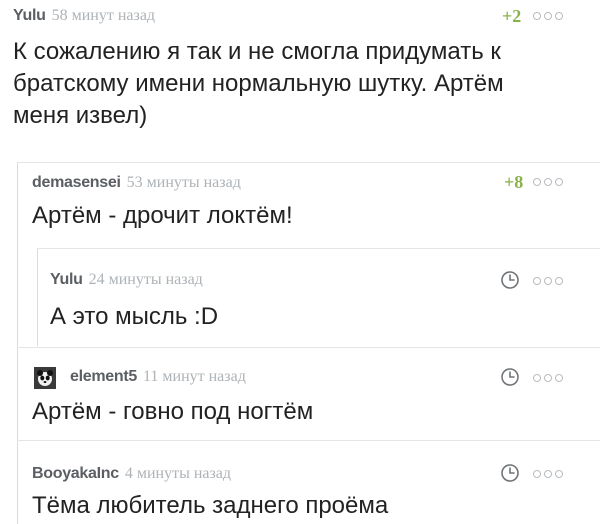 This screenshot has height=524, width=600. What do you see at coordinates (80, 115) in the screenshot?
I see `comment-text-line: меня извел)` at bounding box center [80, 115].